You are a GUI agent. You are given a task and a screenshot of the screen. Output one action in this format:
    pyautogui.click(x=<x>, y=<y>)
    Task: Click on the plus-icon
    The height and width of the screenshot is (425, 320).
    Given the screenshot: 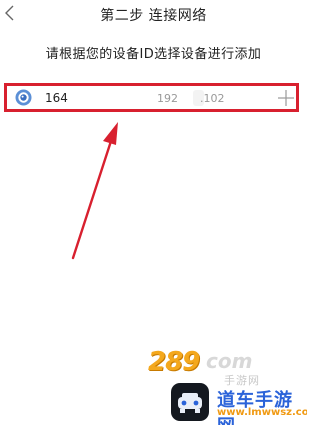 What is the action you would take?
    pyautogui.click(x=286, y=98)
    